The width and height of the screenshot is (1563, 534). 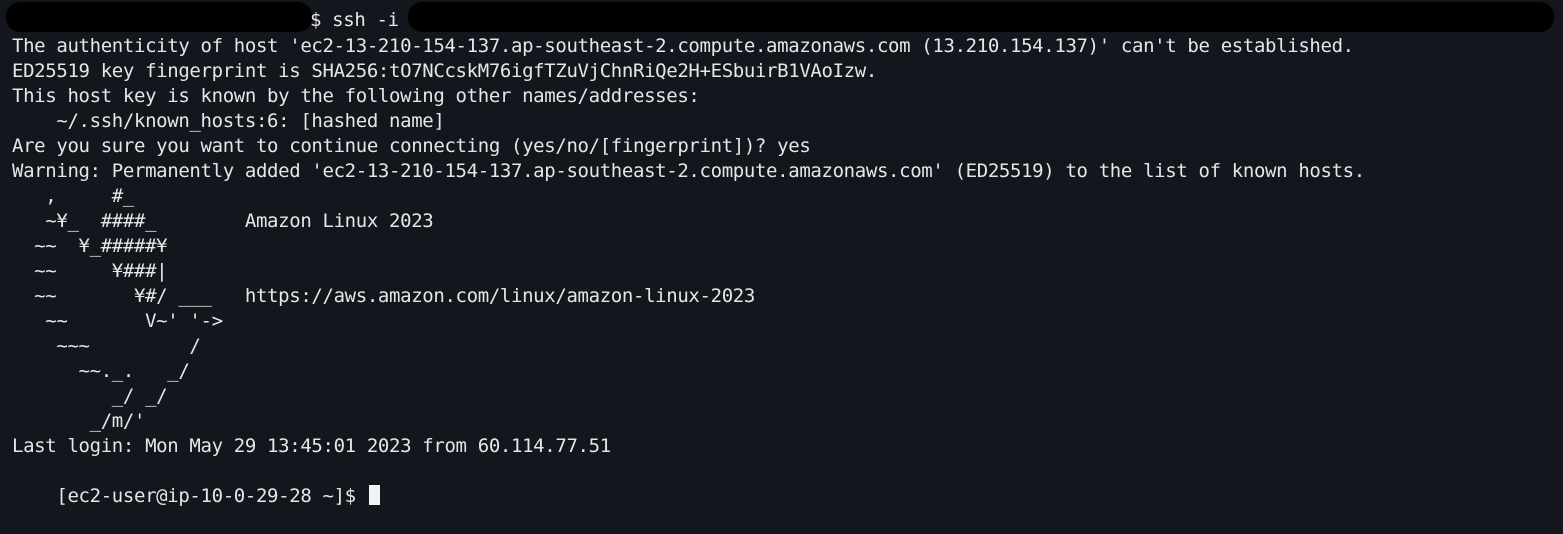 What do you see at coordinates (354, 20) in the screenshot?
I see `command-prefix: $ ssh -i` at bounding box center [354, 20].